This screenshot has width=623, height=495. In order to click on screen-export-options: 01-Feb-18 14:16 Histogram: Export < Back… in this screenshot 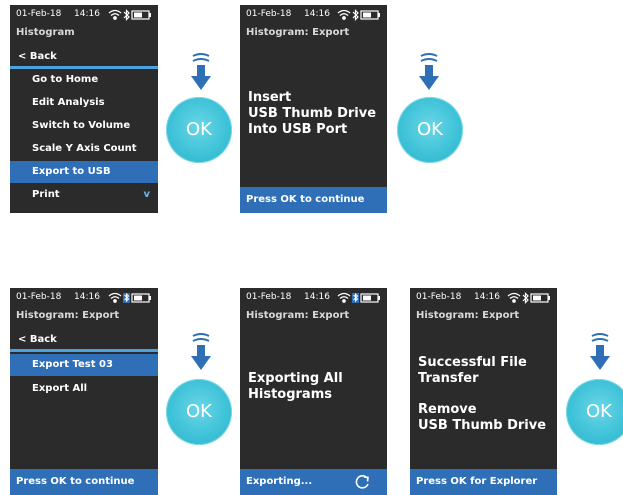, I will do `click(84, 391)`.